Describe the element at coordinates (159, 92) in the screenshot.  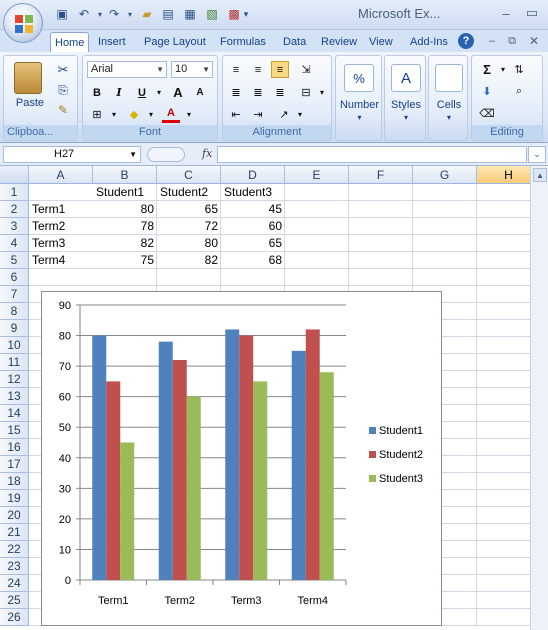
I see `underline-dropdown-icon: ▾` at that location.